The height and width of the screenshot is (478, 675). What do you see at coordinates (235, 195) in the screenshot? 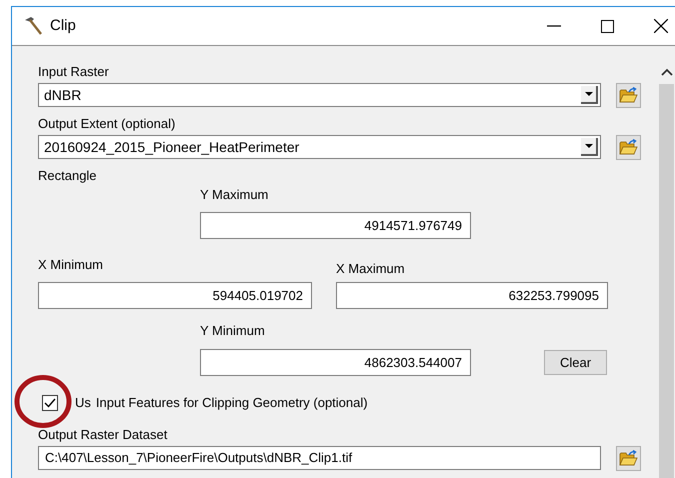
I see `field-label: Y Maximum` at bounding box center [235, 195].